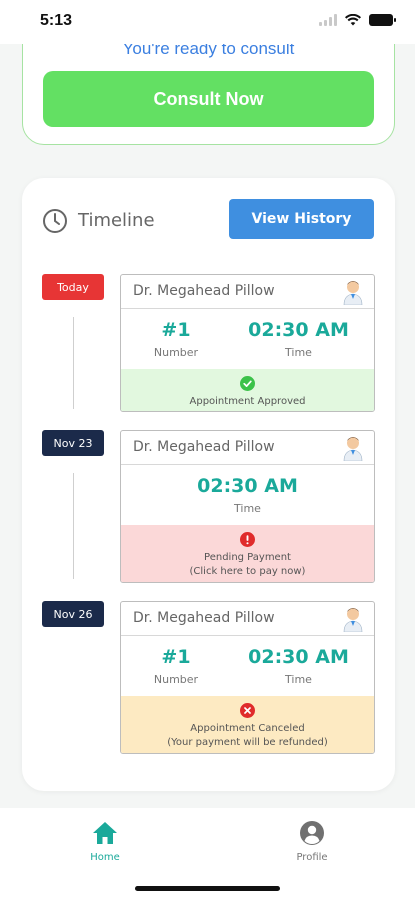  I want to click on appointment-body: 02:30 AM Time, so click(247, 495).